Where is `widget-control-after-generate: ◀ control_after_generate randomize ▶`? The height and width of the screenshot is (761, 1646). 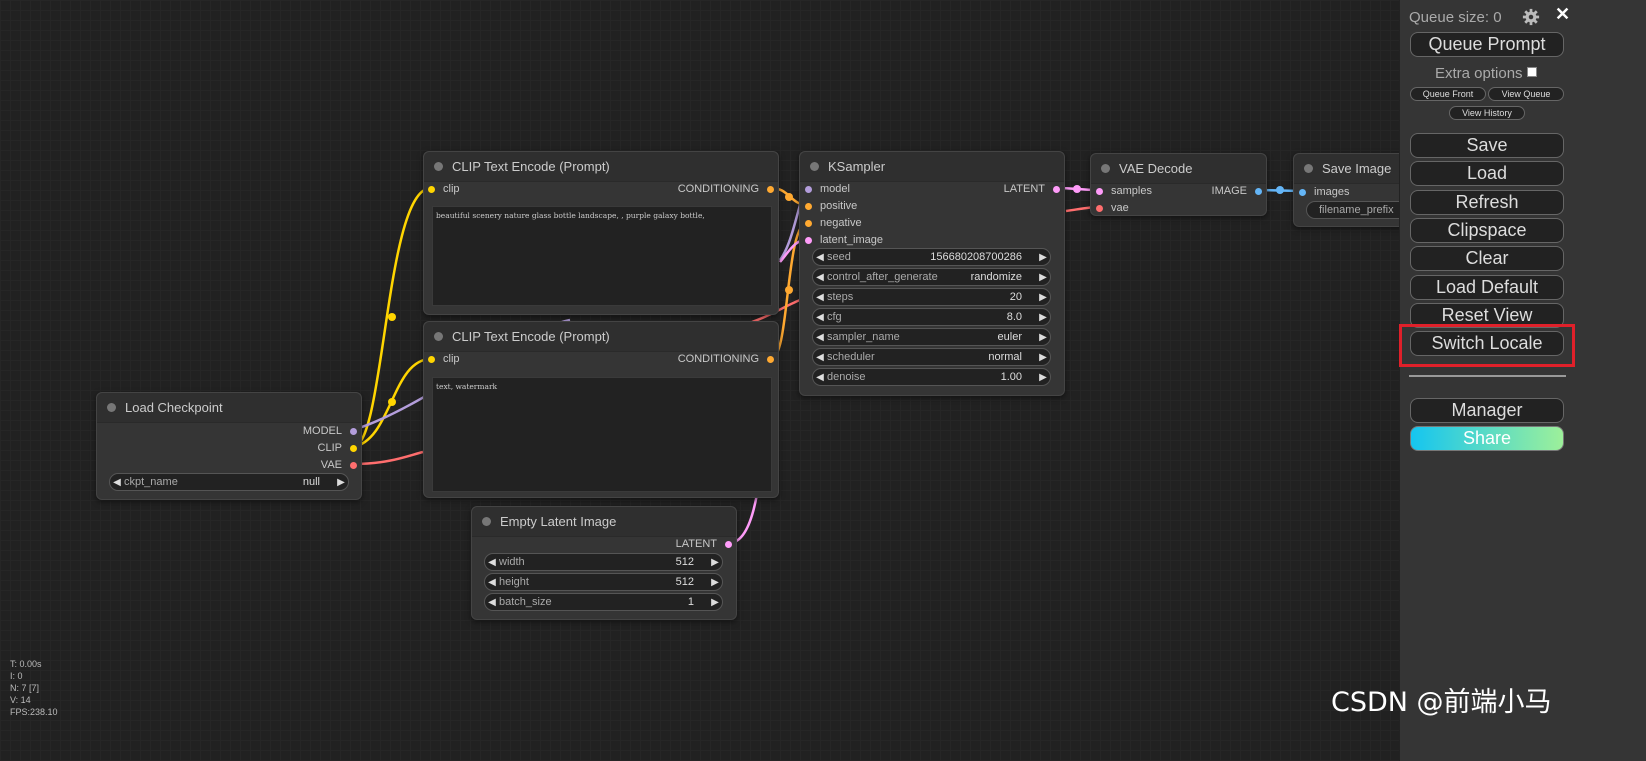
widget-control-after-generate: ◀ control_after_generate randomize ▶ is located at coordinates (931, 277).